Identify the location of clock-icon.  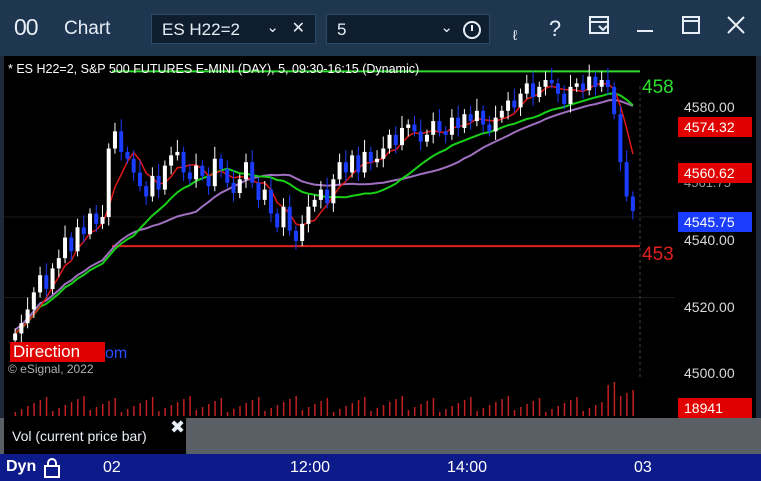
(472, 30).